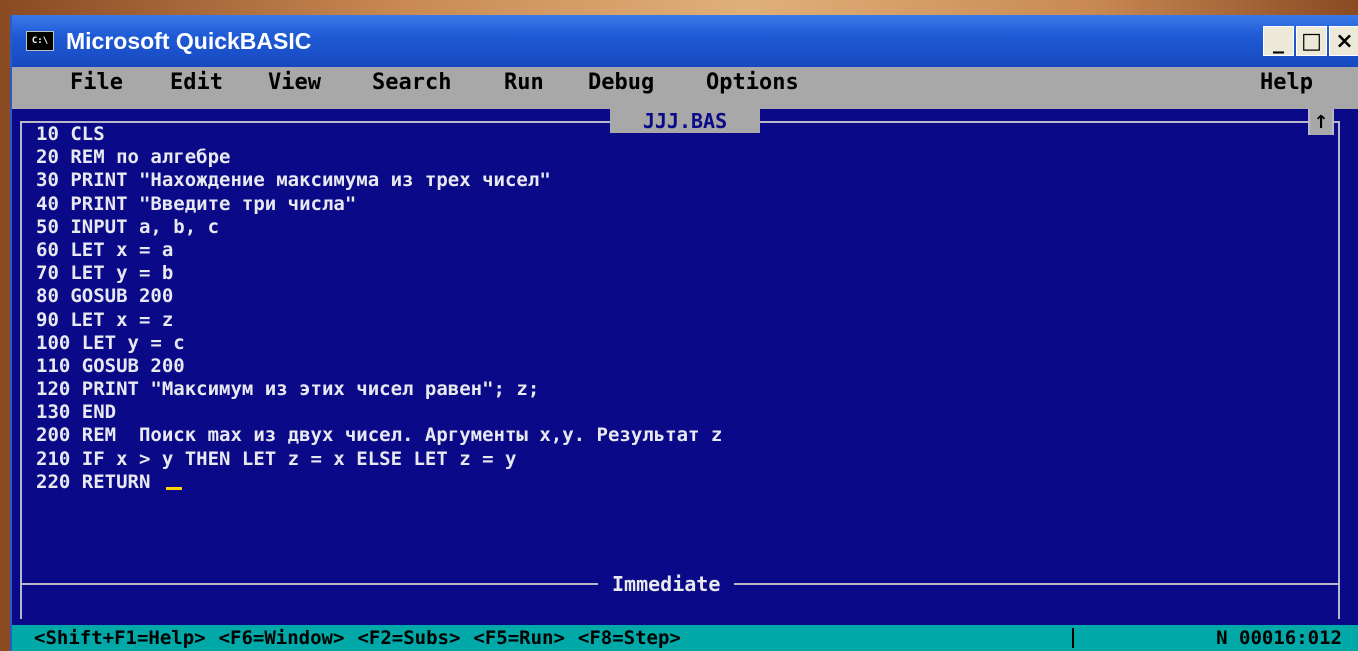 This screenshot has width=1358, height=651. What do you see at coordinates (379, 227) in the screenshot?
I see `code-line: 50 INPUT a, b, c` at bounding box center [379, 227].